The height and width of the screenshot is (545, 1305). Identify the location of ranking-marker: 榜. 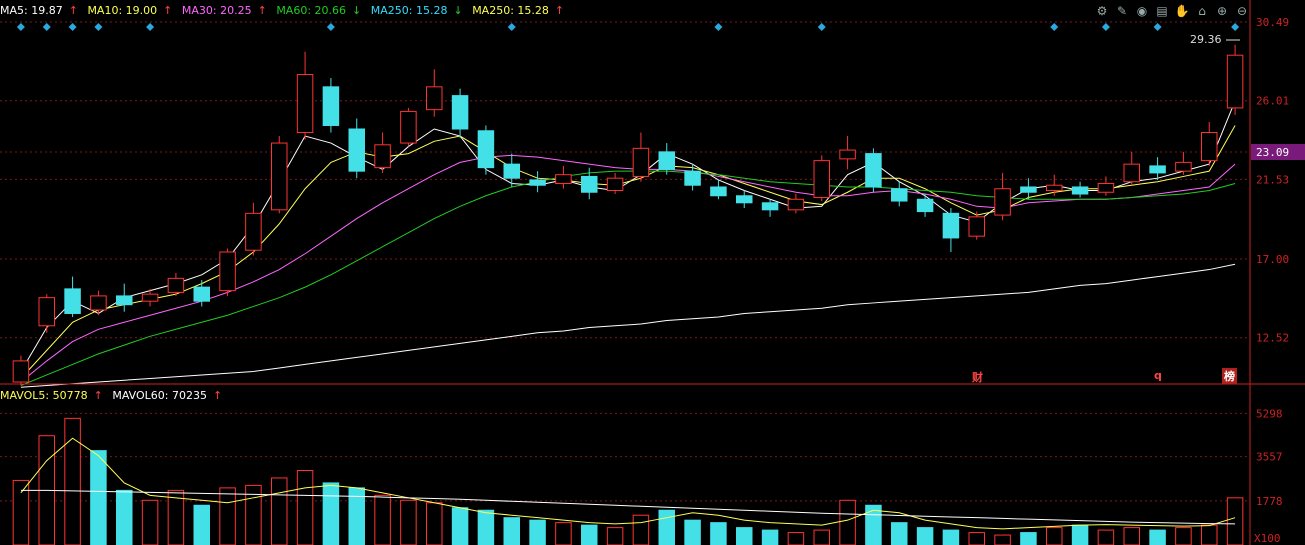
(1229, 376).